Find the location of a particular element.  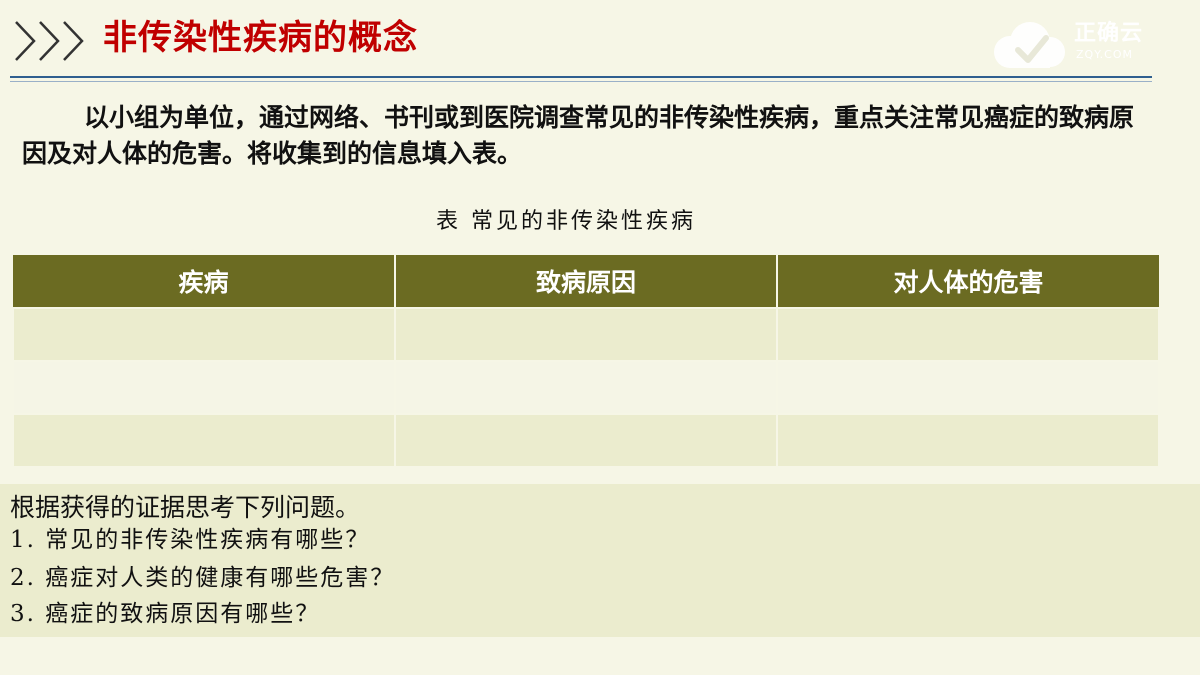

table-header-row: 疾病 致病原因 对人体的危害 is located at coordinates (586, 281).